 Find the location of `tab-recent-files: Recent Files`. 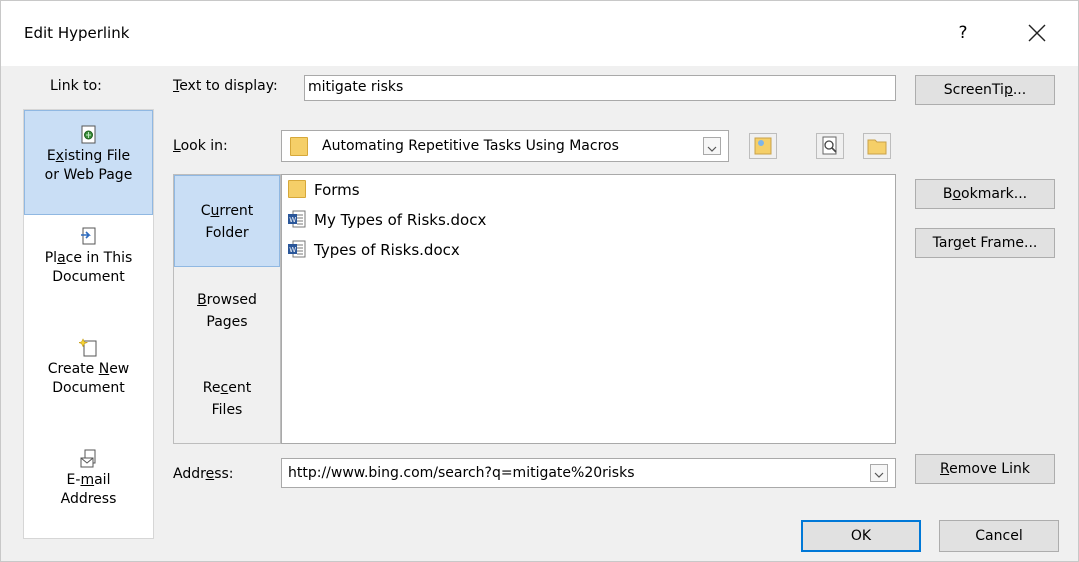

tab-recent-files: Recent Files is located at coordinates (227, 404).